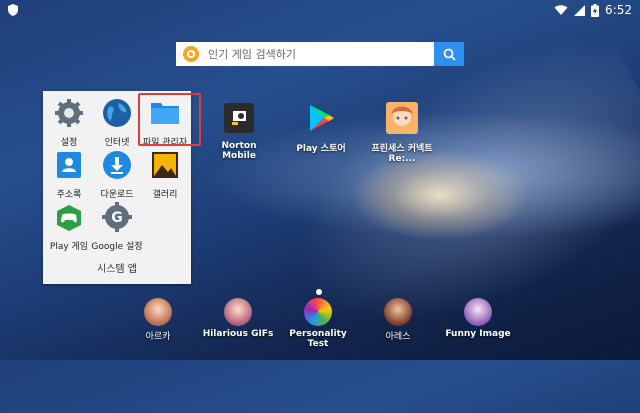  What do you see at coordinates (238, 334) in the screenshot?
I see `dock-app-label: Hilarious GIFs` at bounding box center [238, 334].